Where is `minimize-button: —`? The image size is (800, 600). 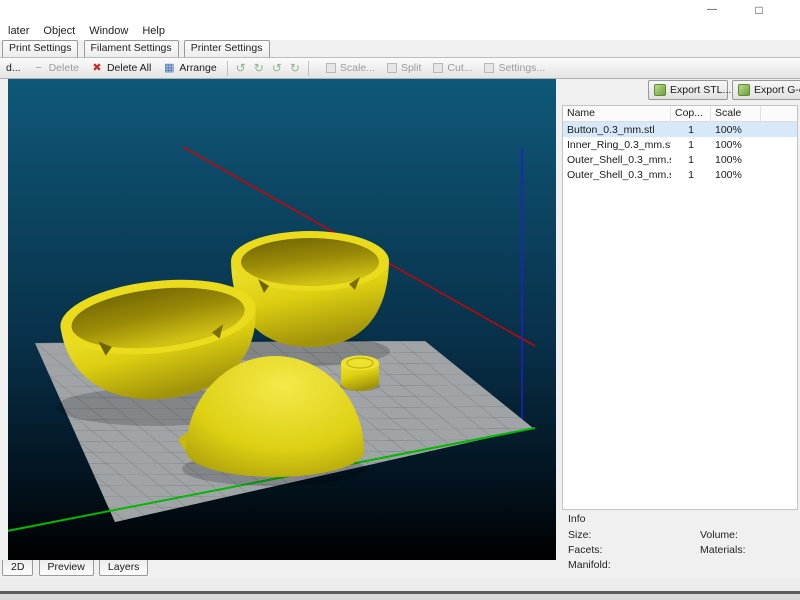 minimize-button: — is located at coordinates (712, 11).